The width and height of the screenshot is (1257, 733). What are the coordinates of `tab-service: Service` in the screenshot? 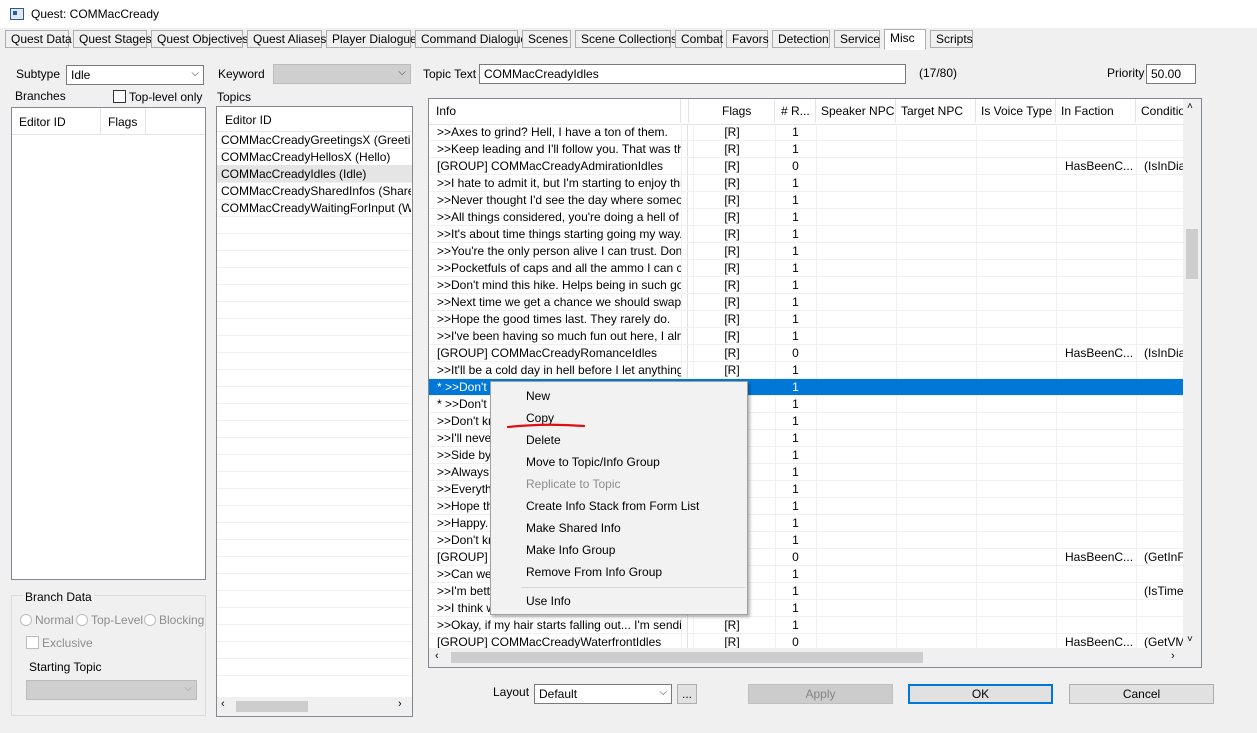 It's located at (857, 39).